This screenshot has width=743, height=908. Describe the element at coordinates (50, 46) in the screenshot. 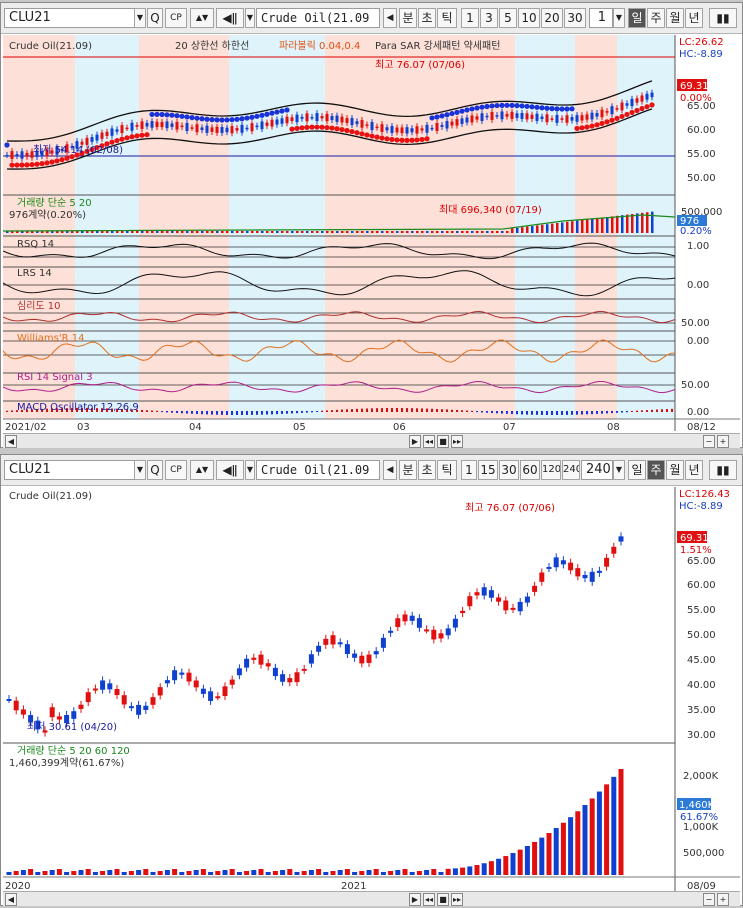

I see `price-legend: Crude Oil(21.09)` at that location.